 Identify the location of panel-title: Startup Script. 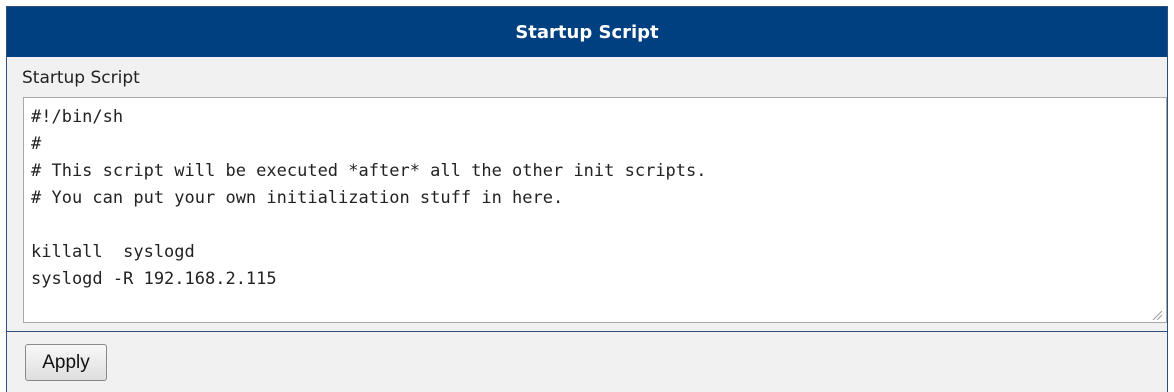
(587, 32).